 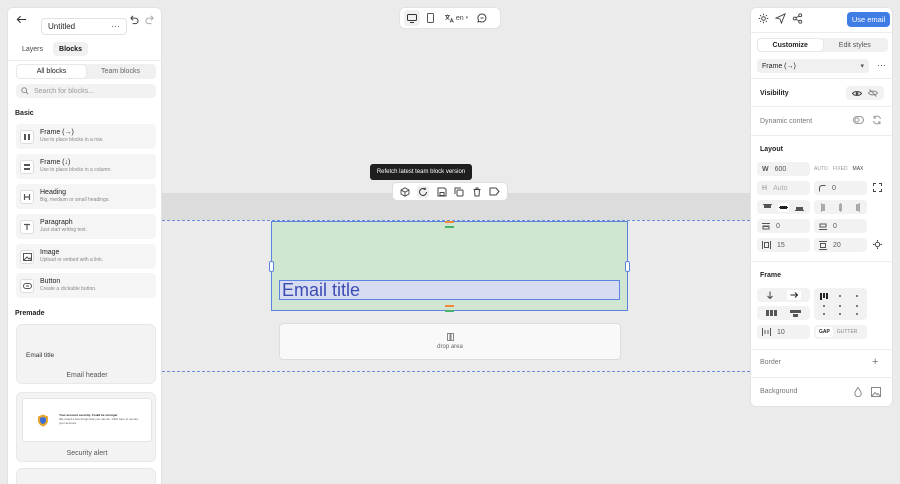 I want to click on tab-customize: Customize, so click(x=790, y=45).